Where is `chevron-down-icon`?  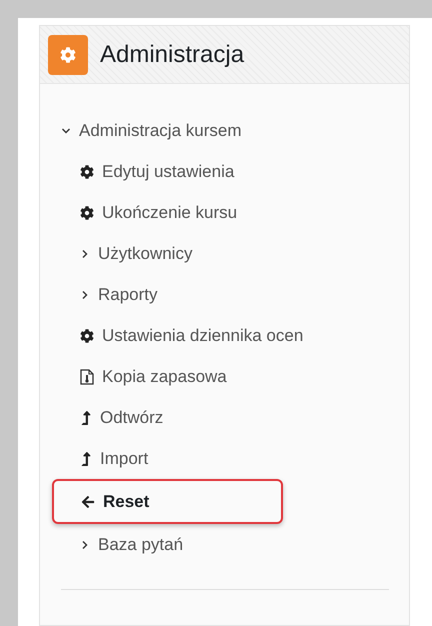
chevron-down-icon is located at coordinates (66, 131).